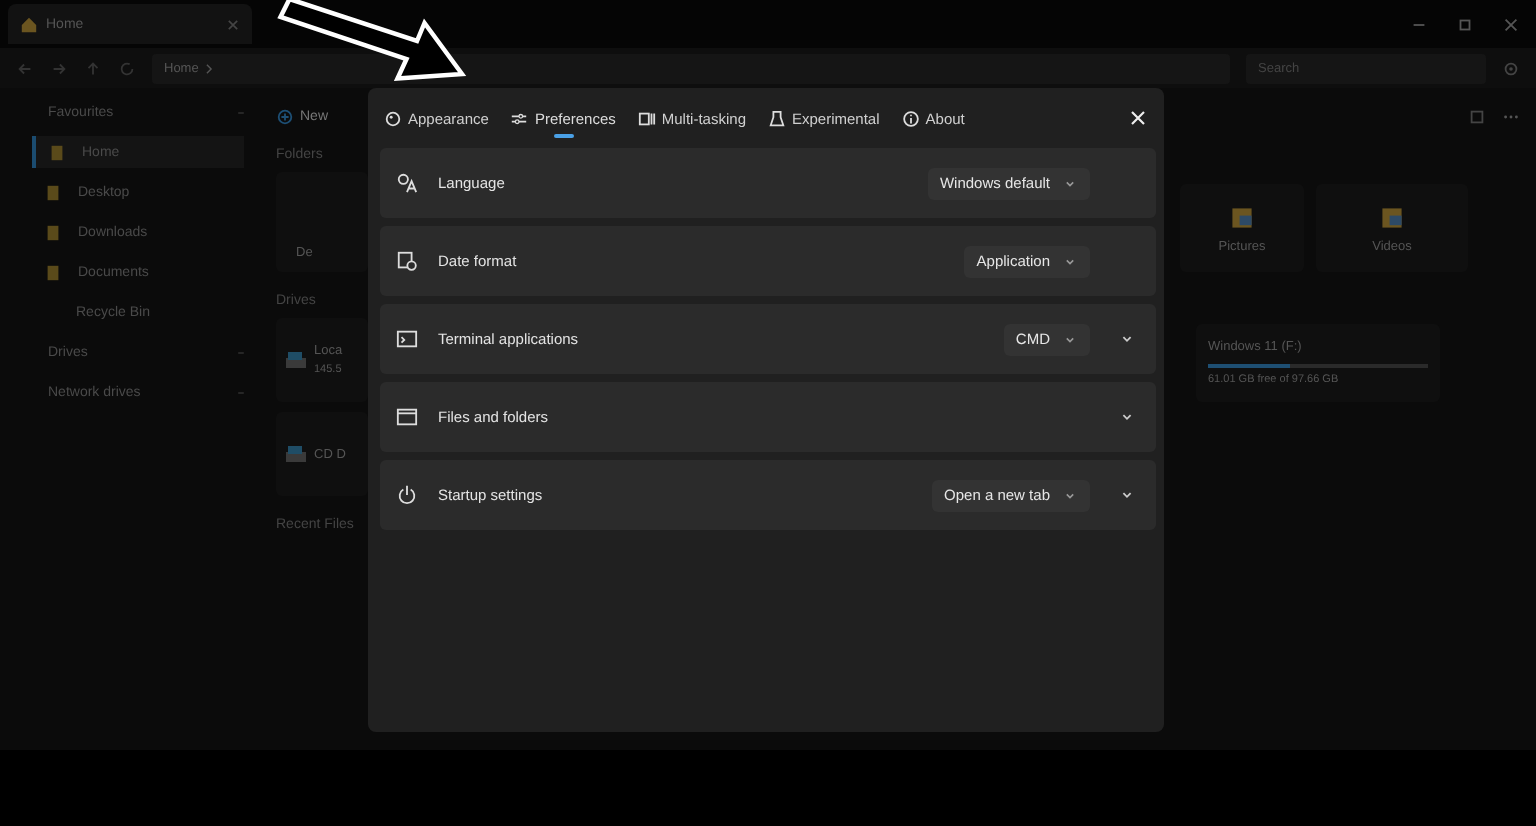 The width and height of the screenshot is (1536, 826). What do you see at coordinates (407, 183) in the screenshot?
I see `translate-icon` at bounding box center [407, 183].